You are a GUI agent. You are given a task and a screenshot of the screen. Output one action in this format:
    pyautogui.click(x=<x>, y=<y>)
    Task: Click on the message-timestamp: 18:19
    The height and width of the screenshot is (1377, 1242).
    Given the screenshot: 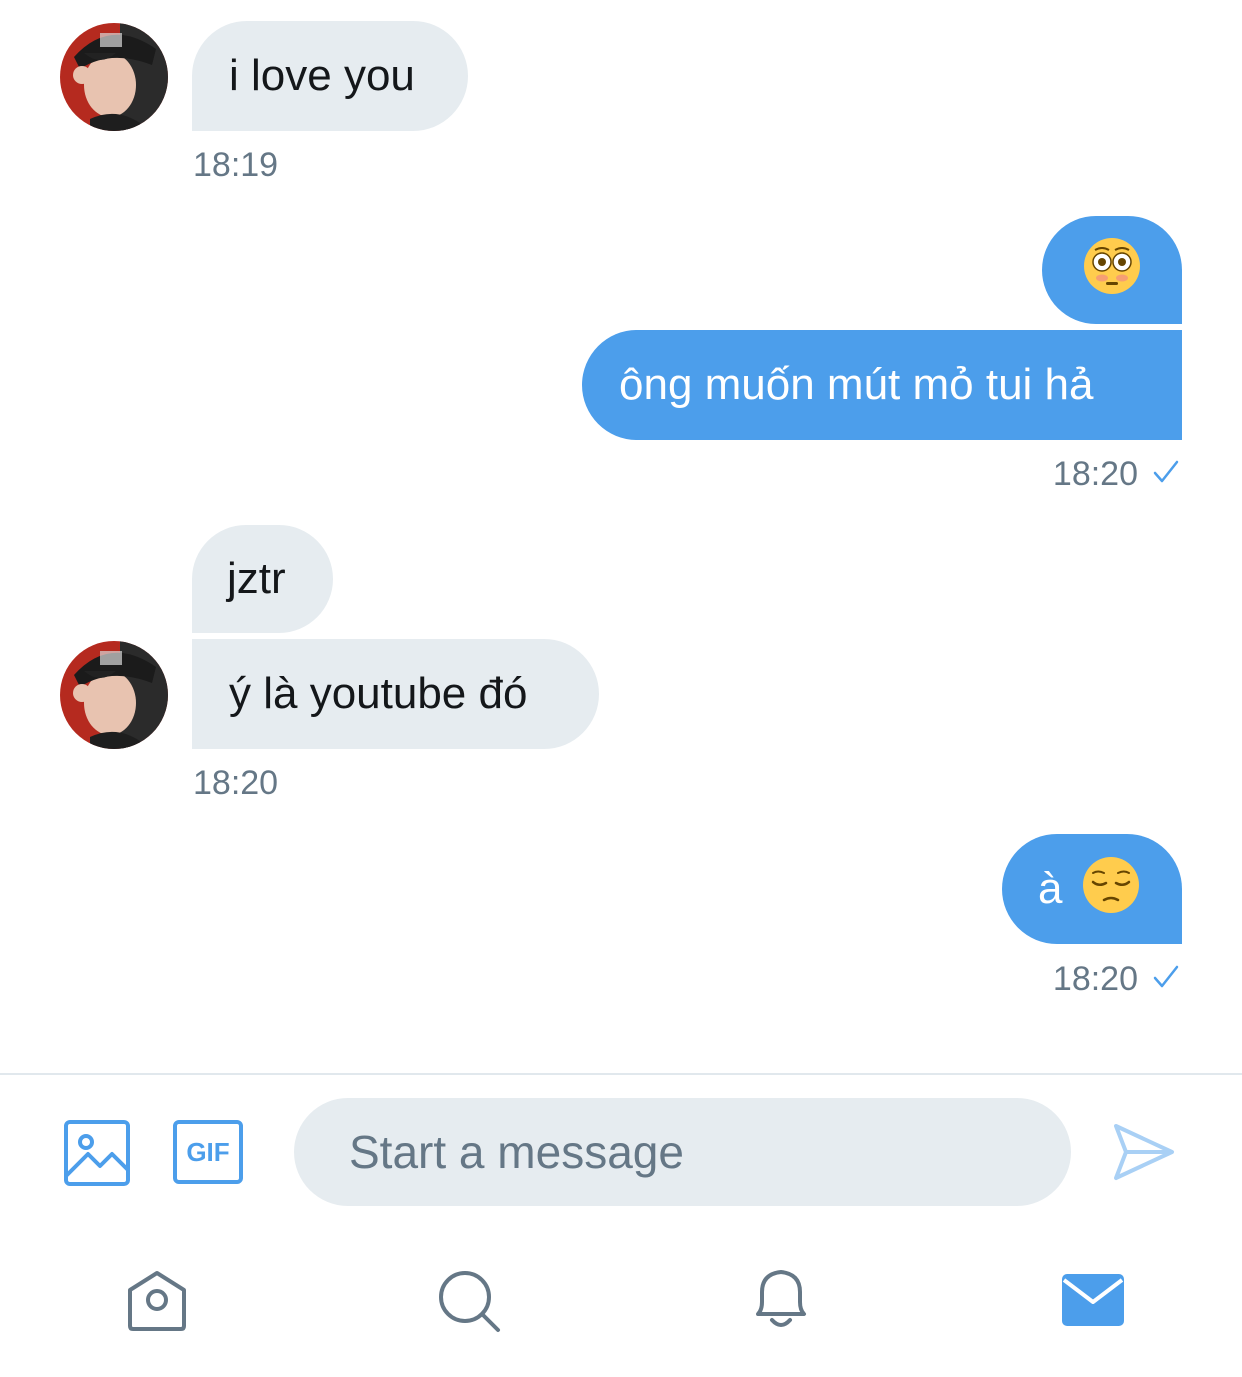 What is the action you would take?
    pyautogui.click(x=236, y=165)
    